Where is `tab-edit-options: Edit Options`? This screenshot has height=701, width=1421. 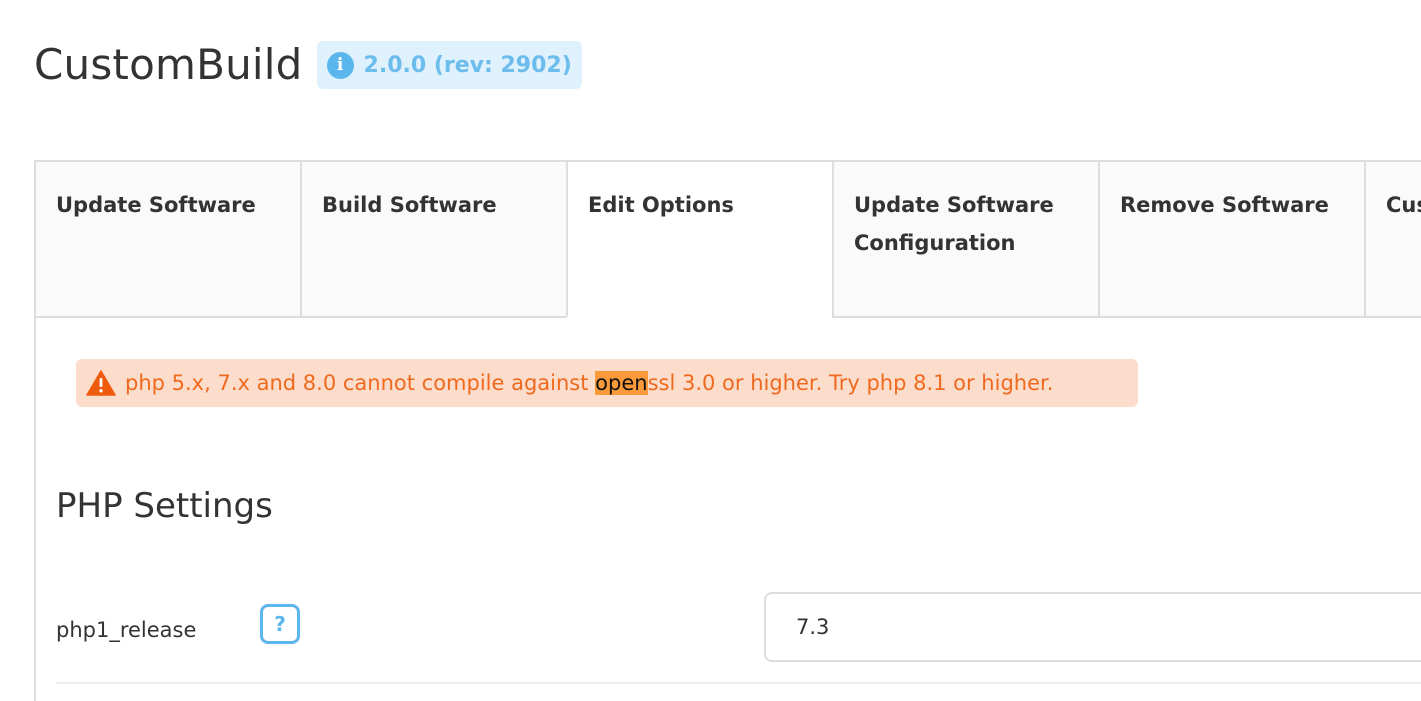
tab-edit-options: Edit Options is located at coordinates (699, 239).